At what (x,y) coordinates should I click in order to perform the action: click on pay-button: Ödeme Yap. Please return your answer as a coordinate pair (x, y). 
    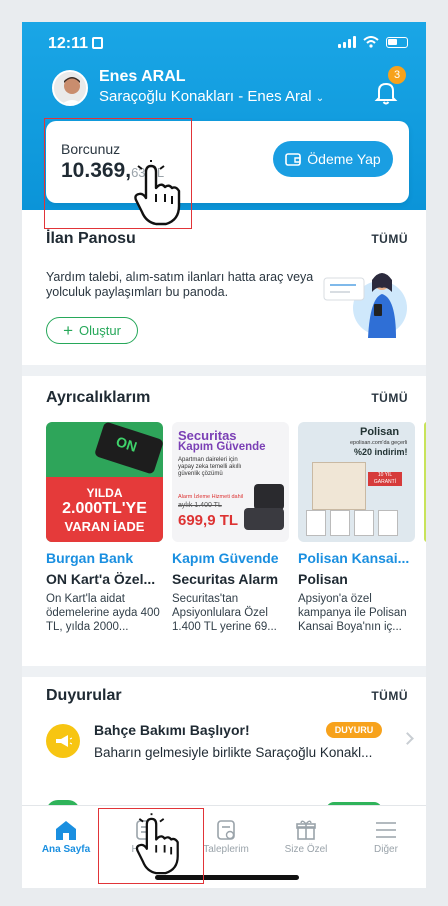
    Looking at the image, I should click on (333, 159).